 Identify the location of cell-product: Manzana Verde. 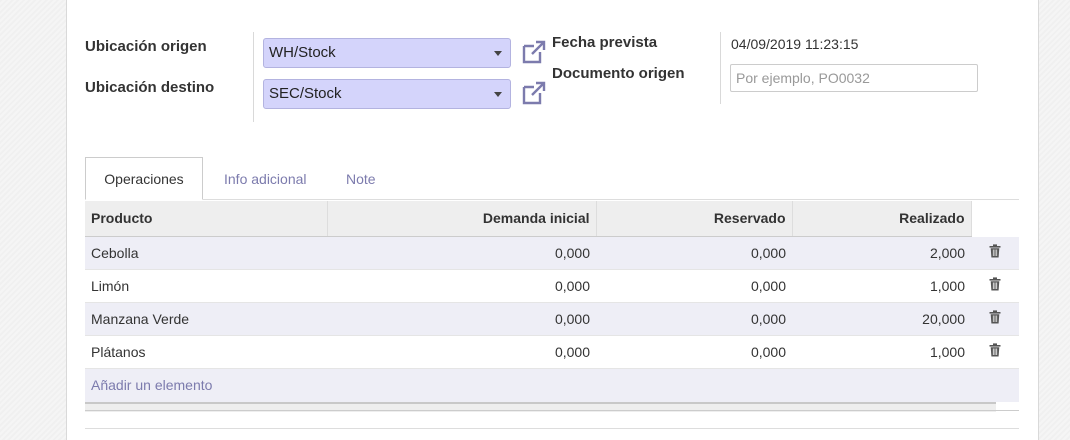
(206, 318).